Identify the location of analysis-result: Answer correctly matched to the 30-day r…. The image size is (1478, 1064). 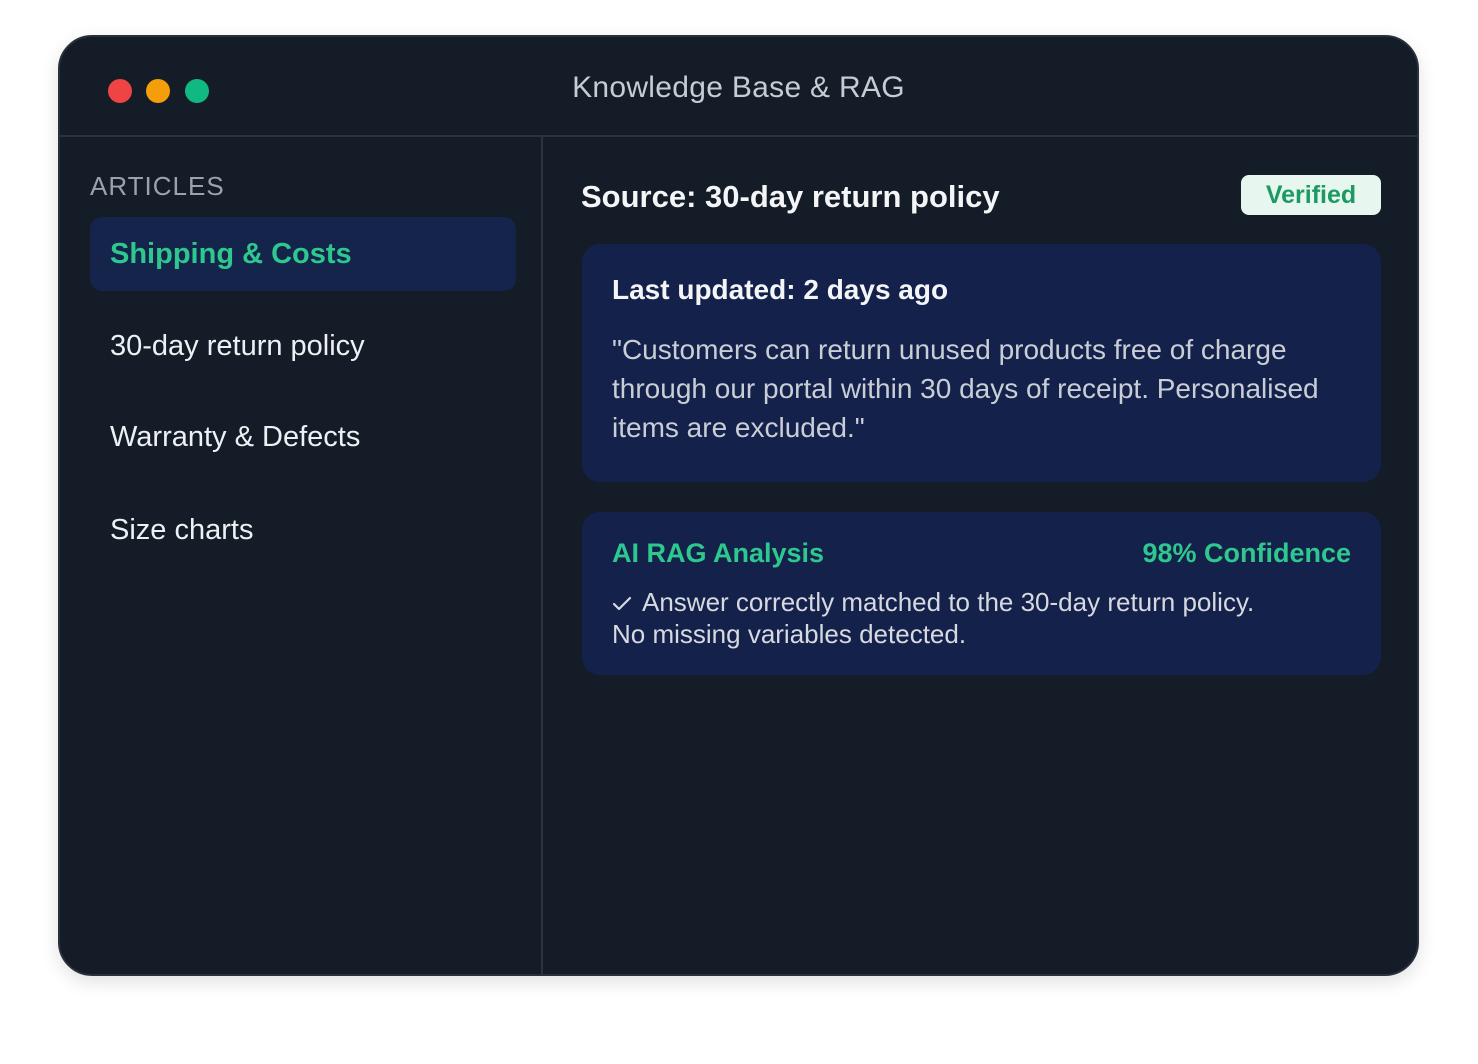
(987, 618).